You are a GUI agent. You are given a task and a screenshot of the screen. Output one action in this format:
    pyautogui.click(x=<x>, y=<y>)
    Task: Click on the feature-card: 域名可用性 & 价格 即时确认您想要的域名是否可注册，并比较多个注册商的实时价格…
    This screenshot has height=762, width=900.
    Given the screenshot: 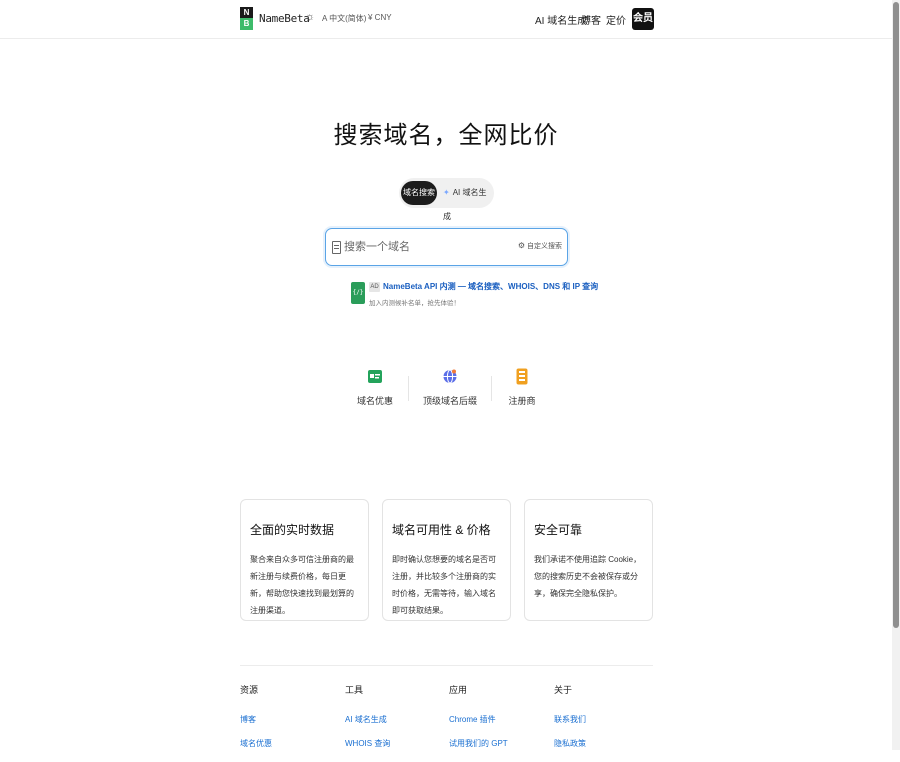 What is the action you would take?
    pyautogui.click(x=446, y=560)
    